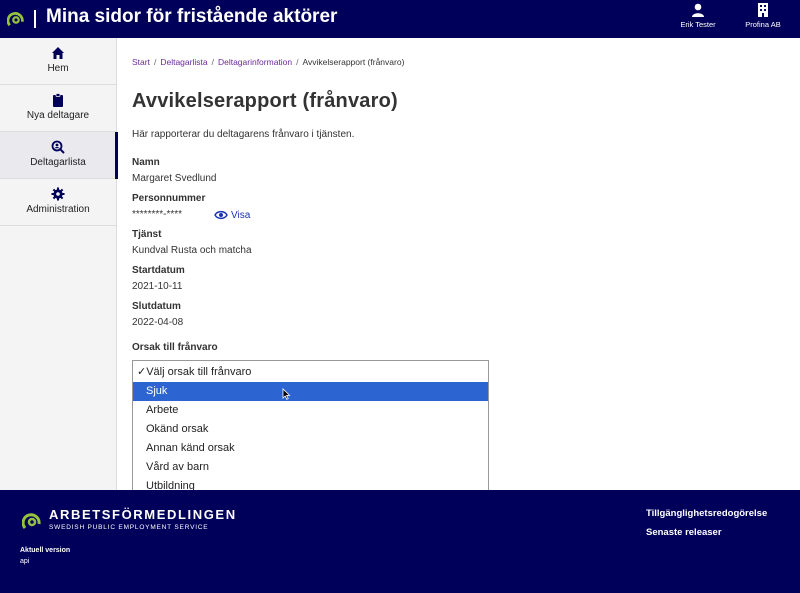 The width and height of the screenshot is (800, 593). What do you see at coordinates (255, 62) in the screenshot?
I see `breadcrumb-deltagarinformation: Deltagarinformation` at bounding box center [255, 62].